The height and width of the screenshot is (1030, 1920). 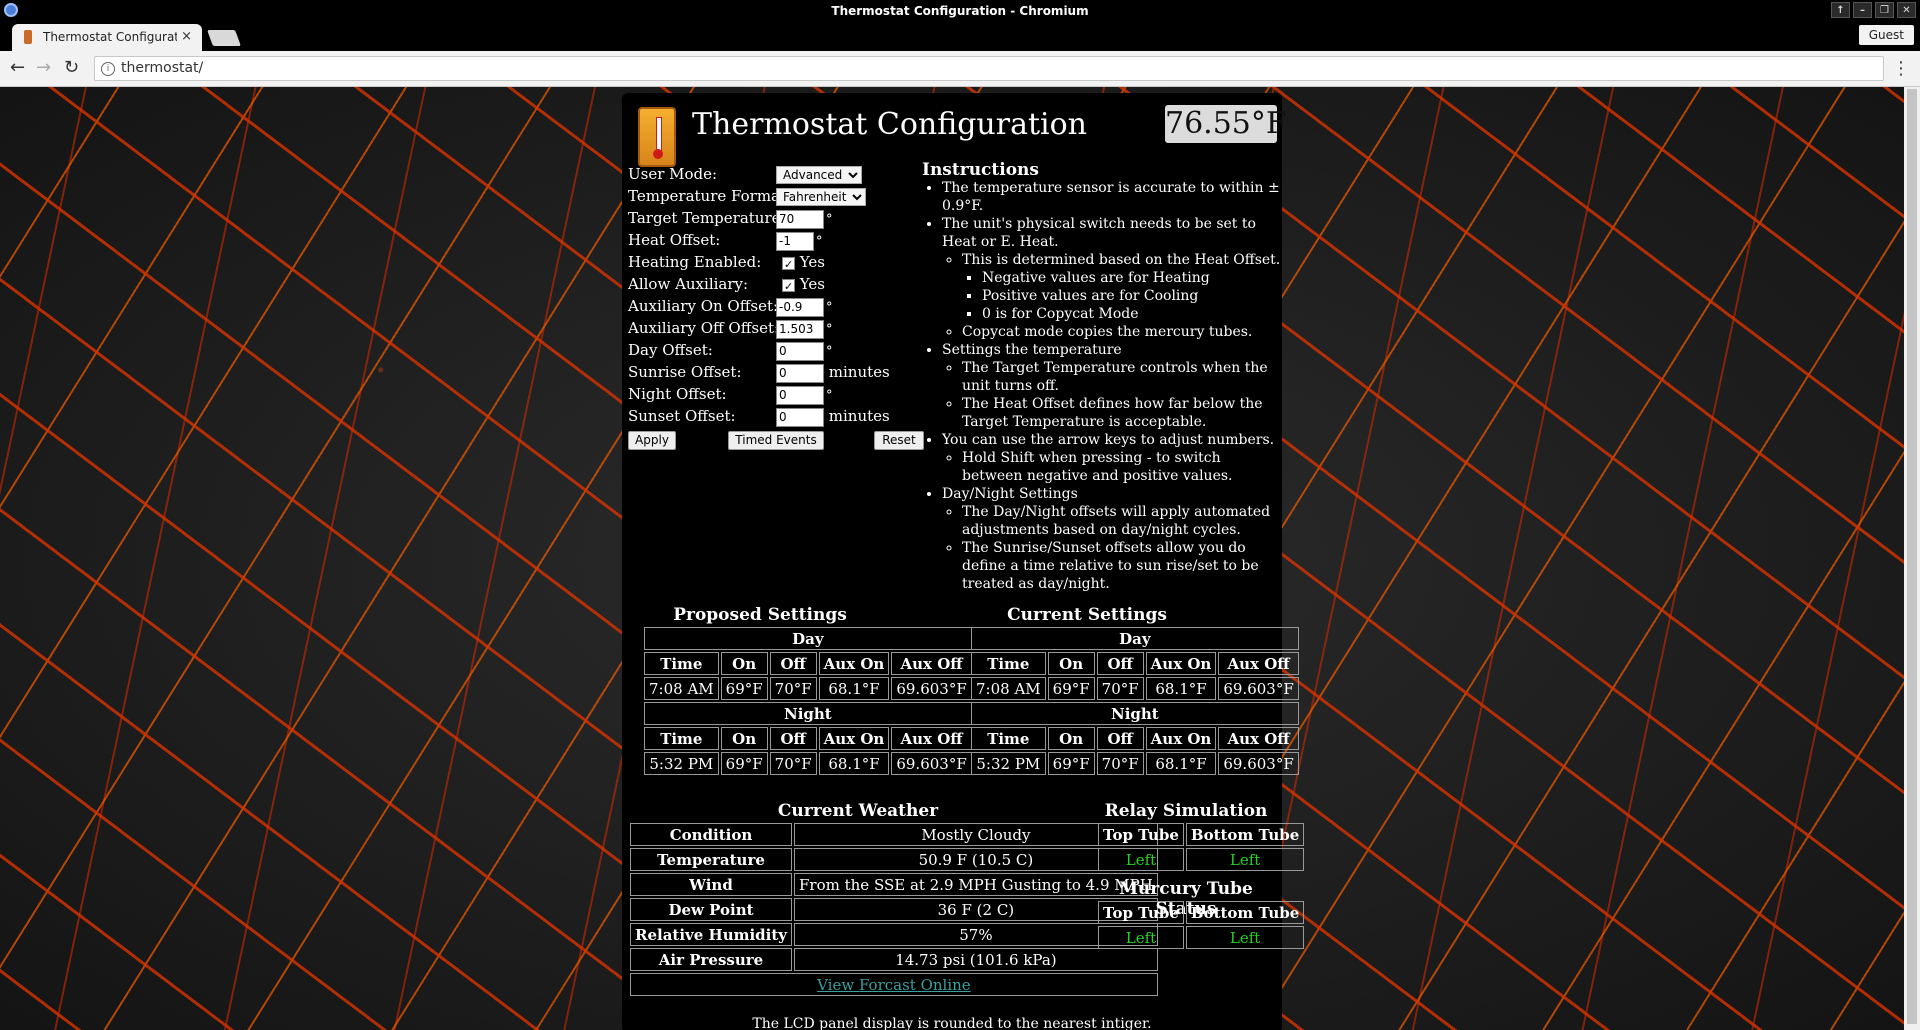 What do you see at coordinates (682, 416) in the screenshot?
I see `sunset-offset-label: Sunset Offset:` at bounding box center [682, 416].